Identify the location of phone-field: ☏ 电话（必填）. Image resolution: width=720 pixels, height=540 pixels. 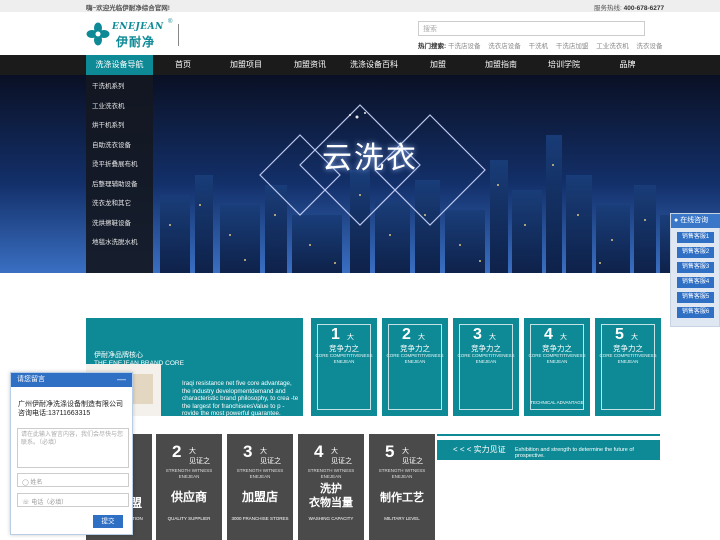
(73, 500).